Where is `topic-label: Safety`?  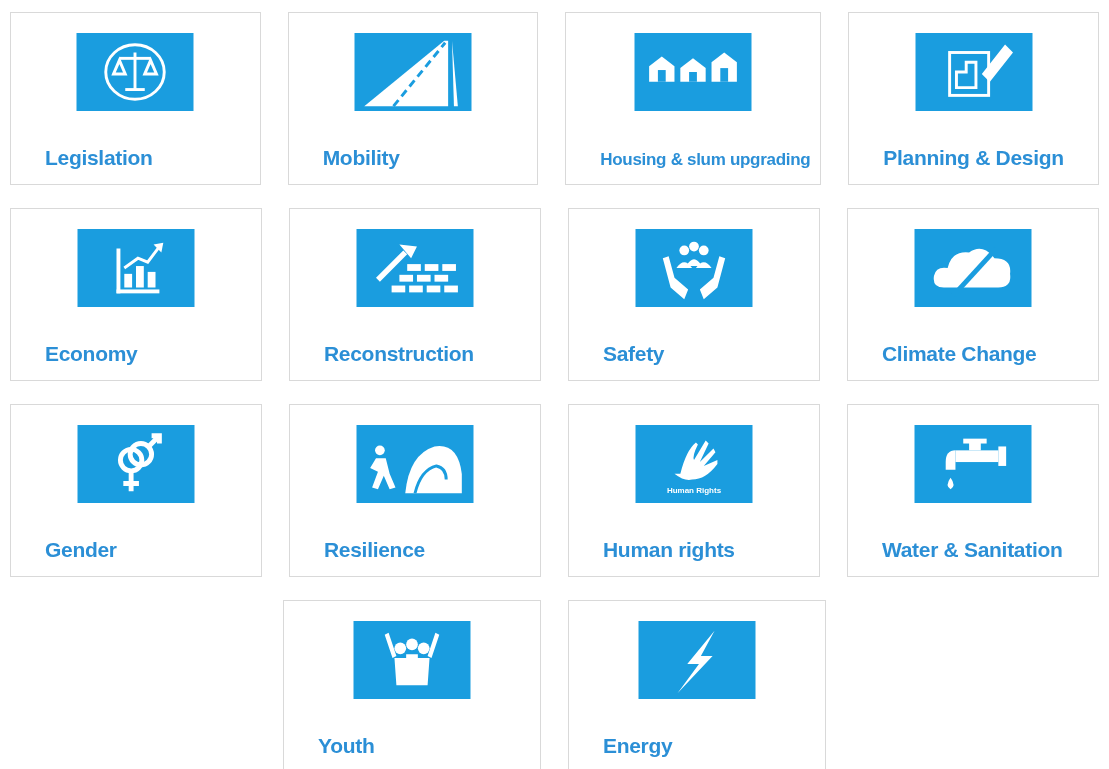
topic-label: Safety is located at coordinates (634, 354).